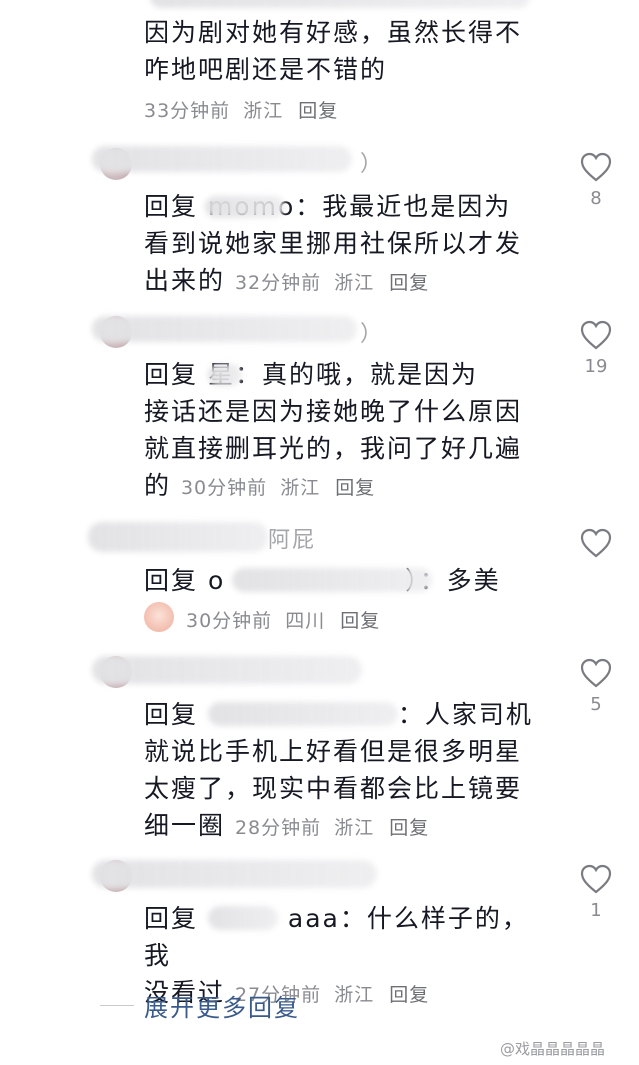 The height and width of the screenshot is (1065, 639). What do you see at coordinates (158, 485) in the screenshot?
I see `comment-text-line: 的` at bounding box center [158, 485].